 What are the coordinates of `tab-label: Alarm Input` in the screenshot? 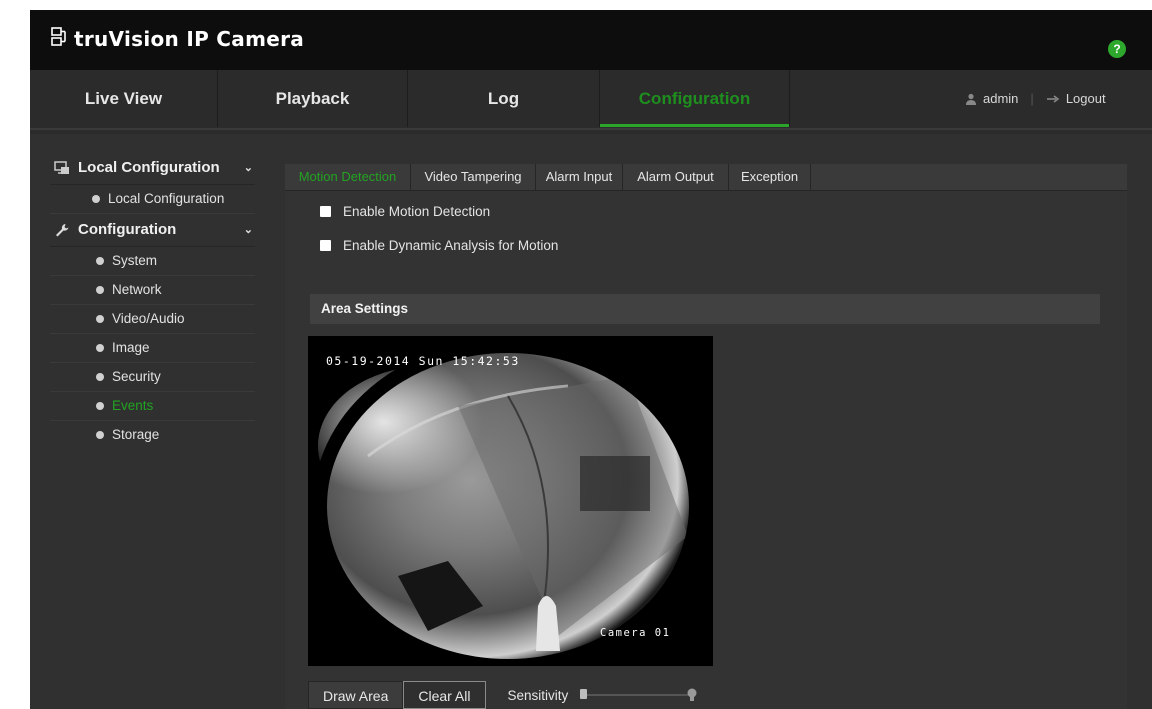 It's located at (579, 176).